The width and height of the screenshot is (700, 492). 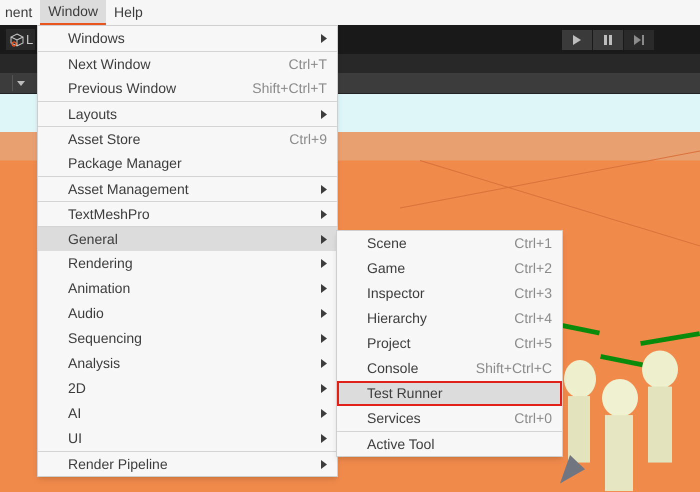 What do you see at coordinates (449, 268) in the screenshot?
I see `menu-item: Game Ctrl+2` at bounding box center [449, 268].